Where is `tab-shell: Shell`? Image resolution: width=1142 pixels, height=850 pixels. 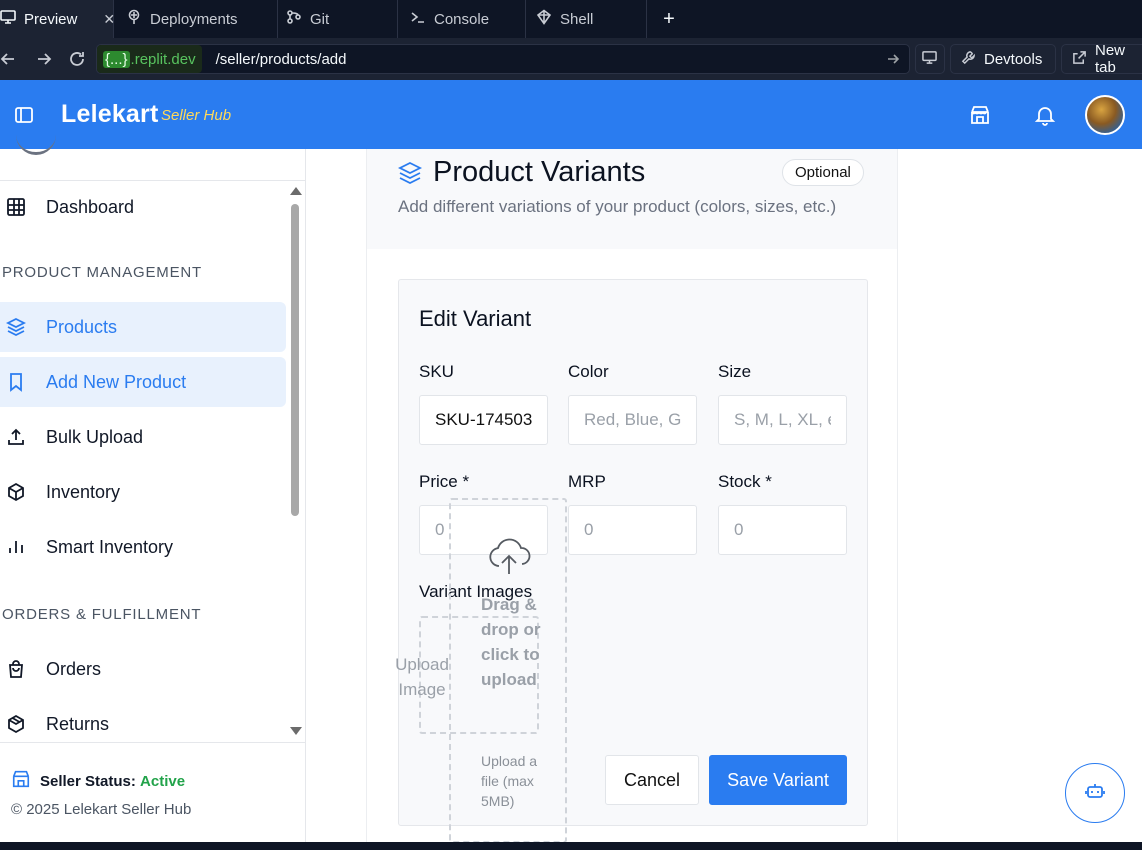
tab-shell: Shell is located at coordinates (586, 19).